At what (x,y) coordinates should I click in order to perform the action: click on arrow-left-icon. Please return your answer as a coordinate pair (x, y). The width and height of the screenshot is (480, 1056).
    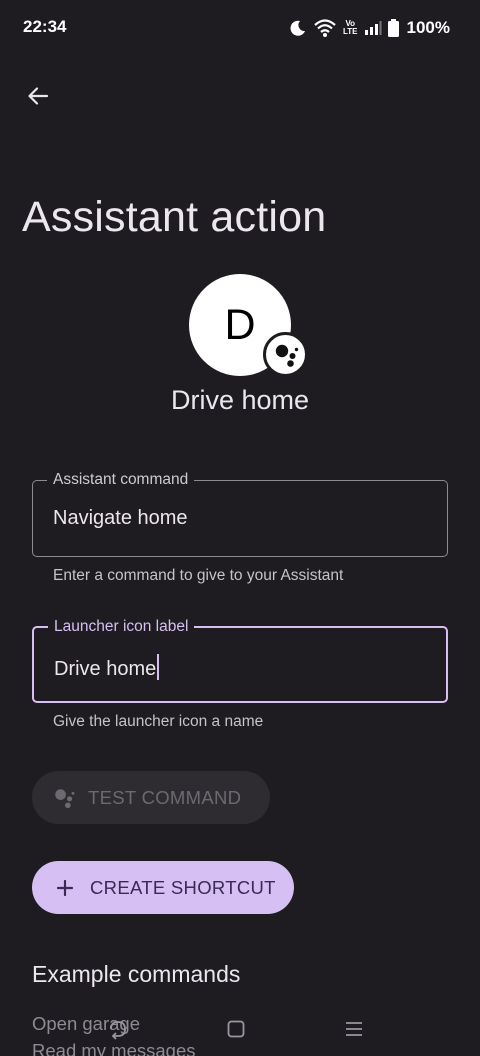
    Looking at the image, I should click on (38, 96).